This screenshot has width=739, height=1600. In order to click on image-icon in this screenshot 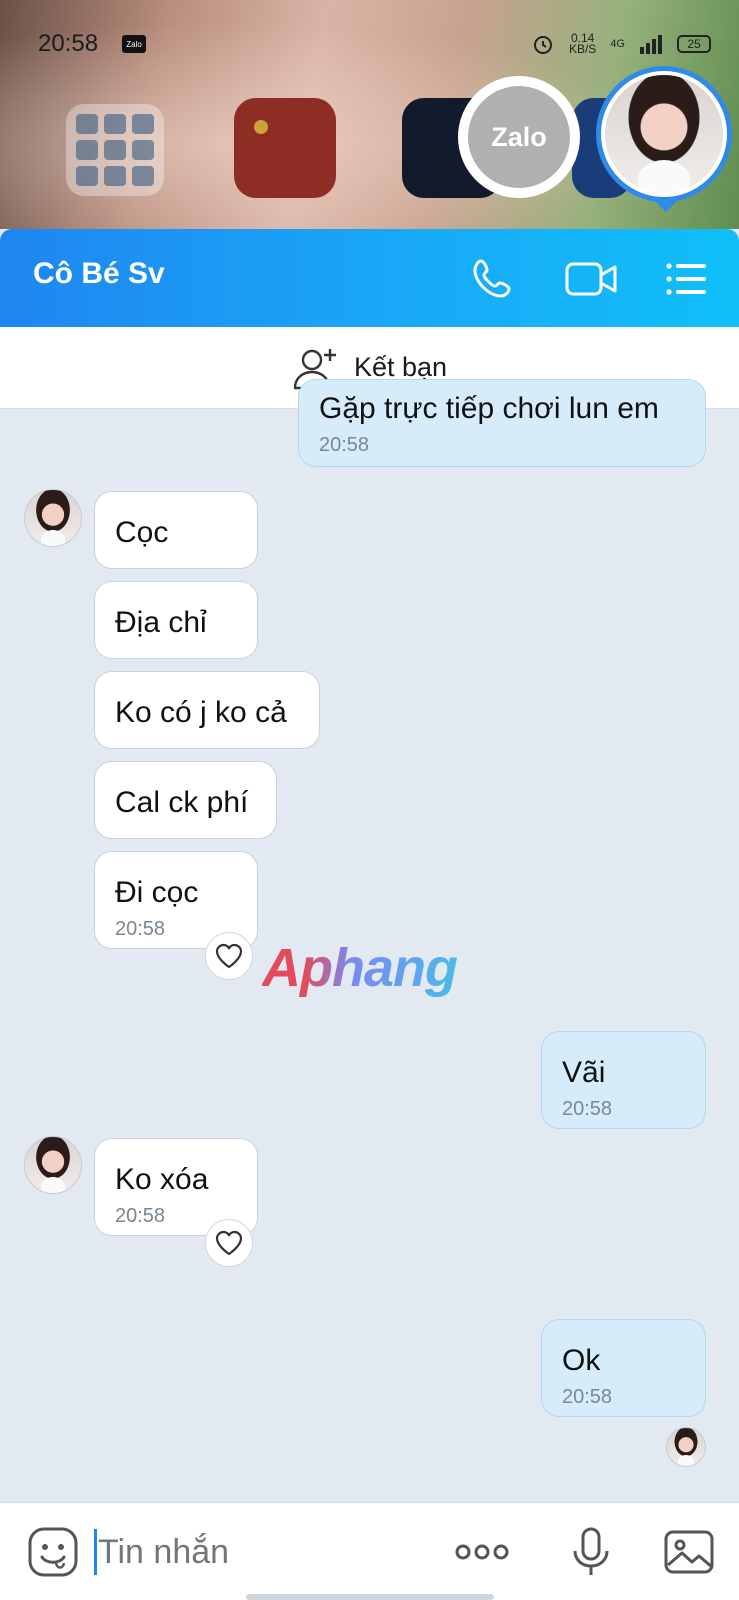, I will do `click(689, 1552)`.